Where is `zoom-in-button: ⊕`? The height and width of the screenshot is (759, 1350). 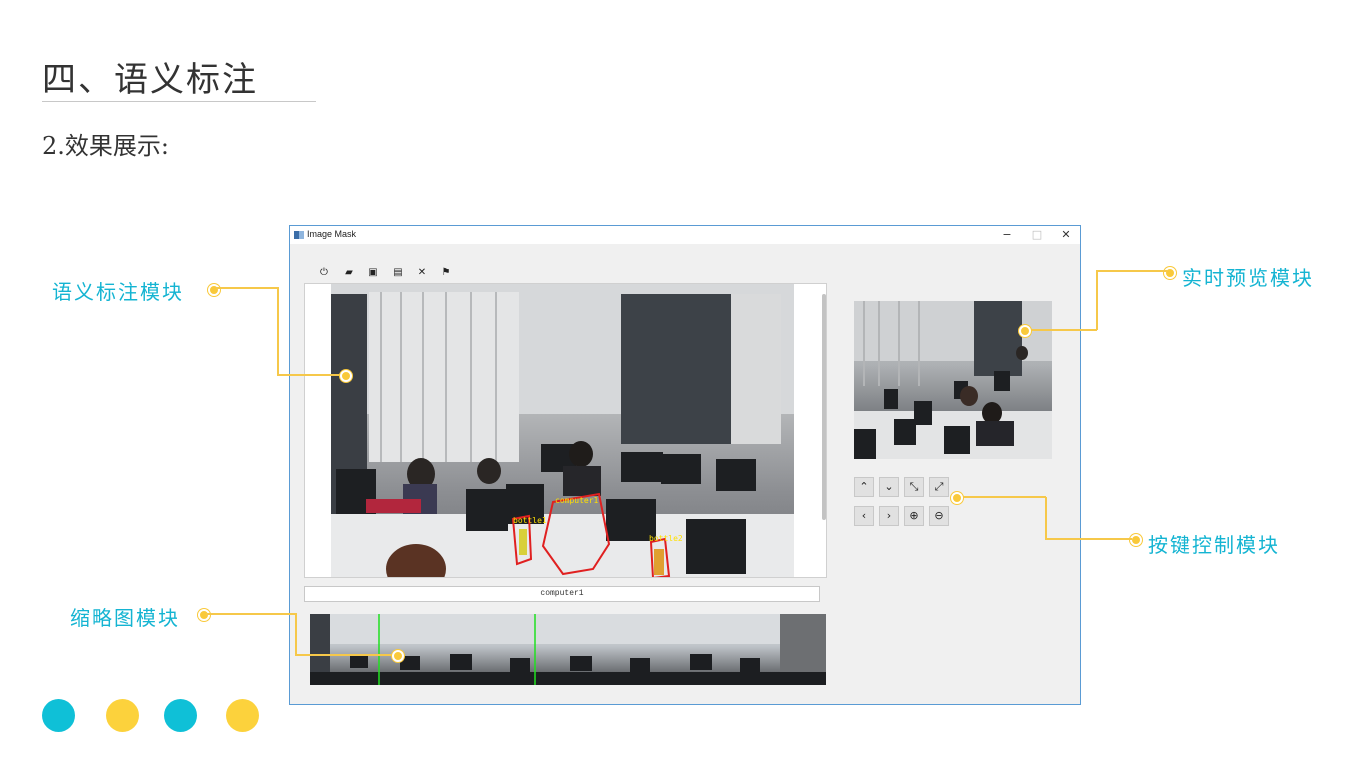 zoom-in-button: ⊕ is located at coordinates (914, 516).